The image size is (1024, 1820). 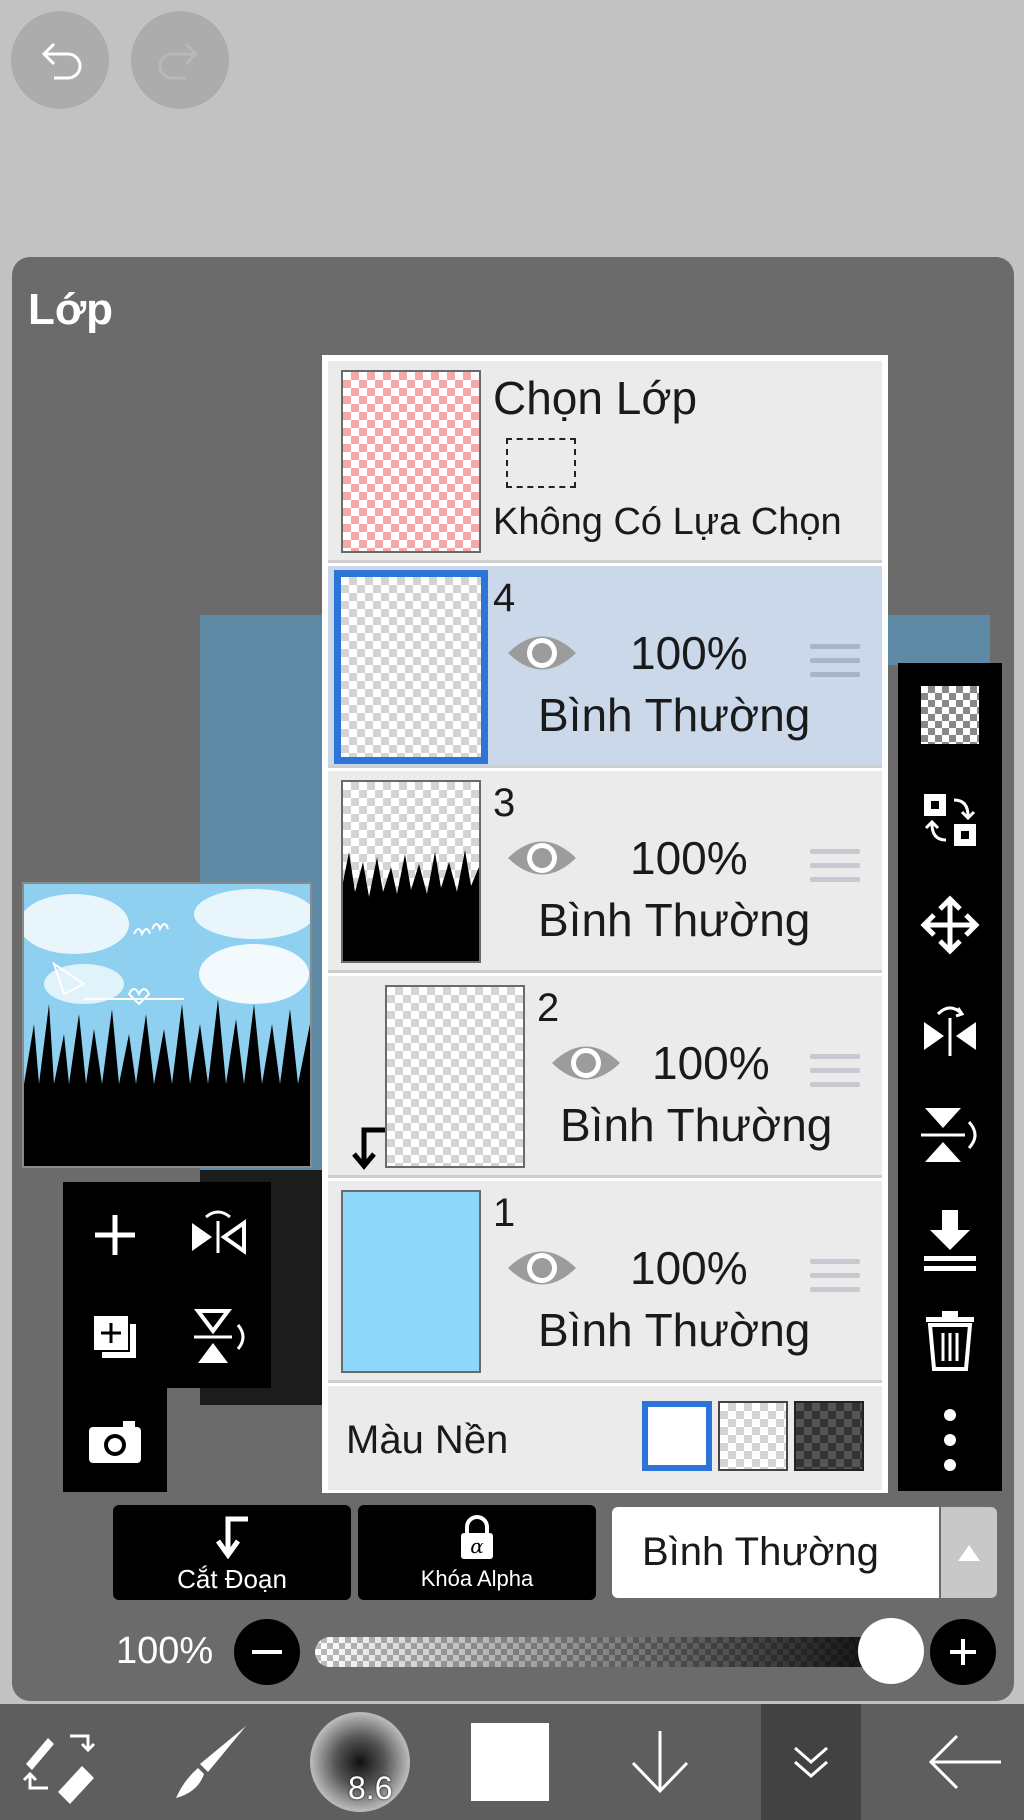 I want to click on brush-tool-button, so click(x=210, y=1762).